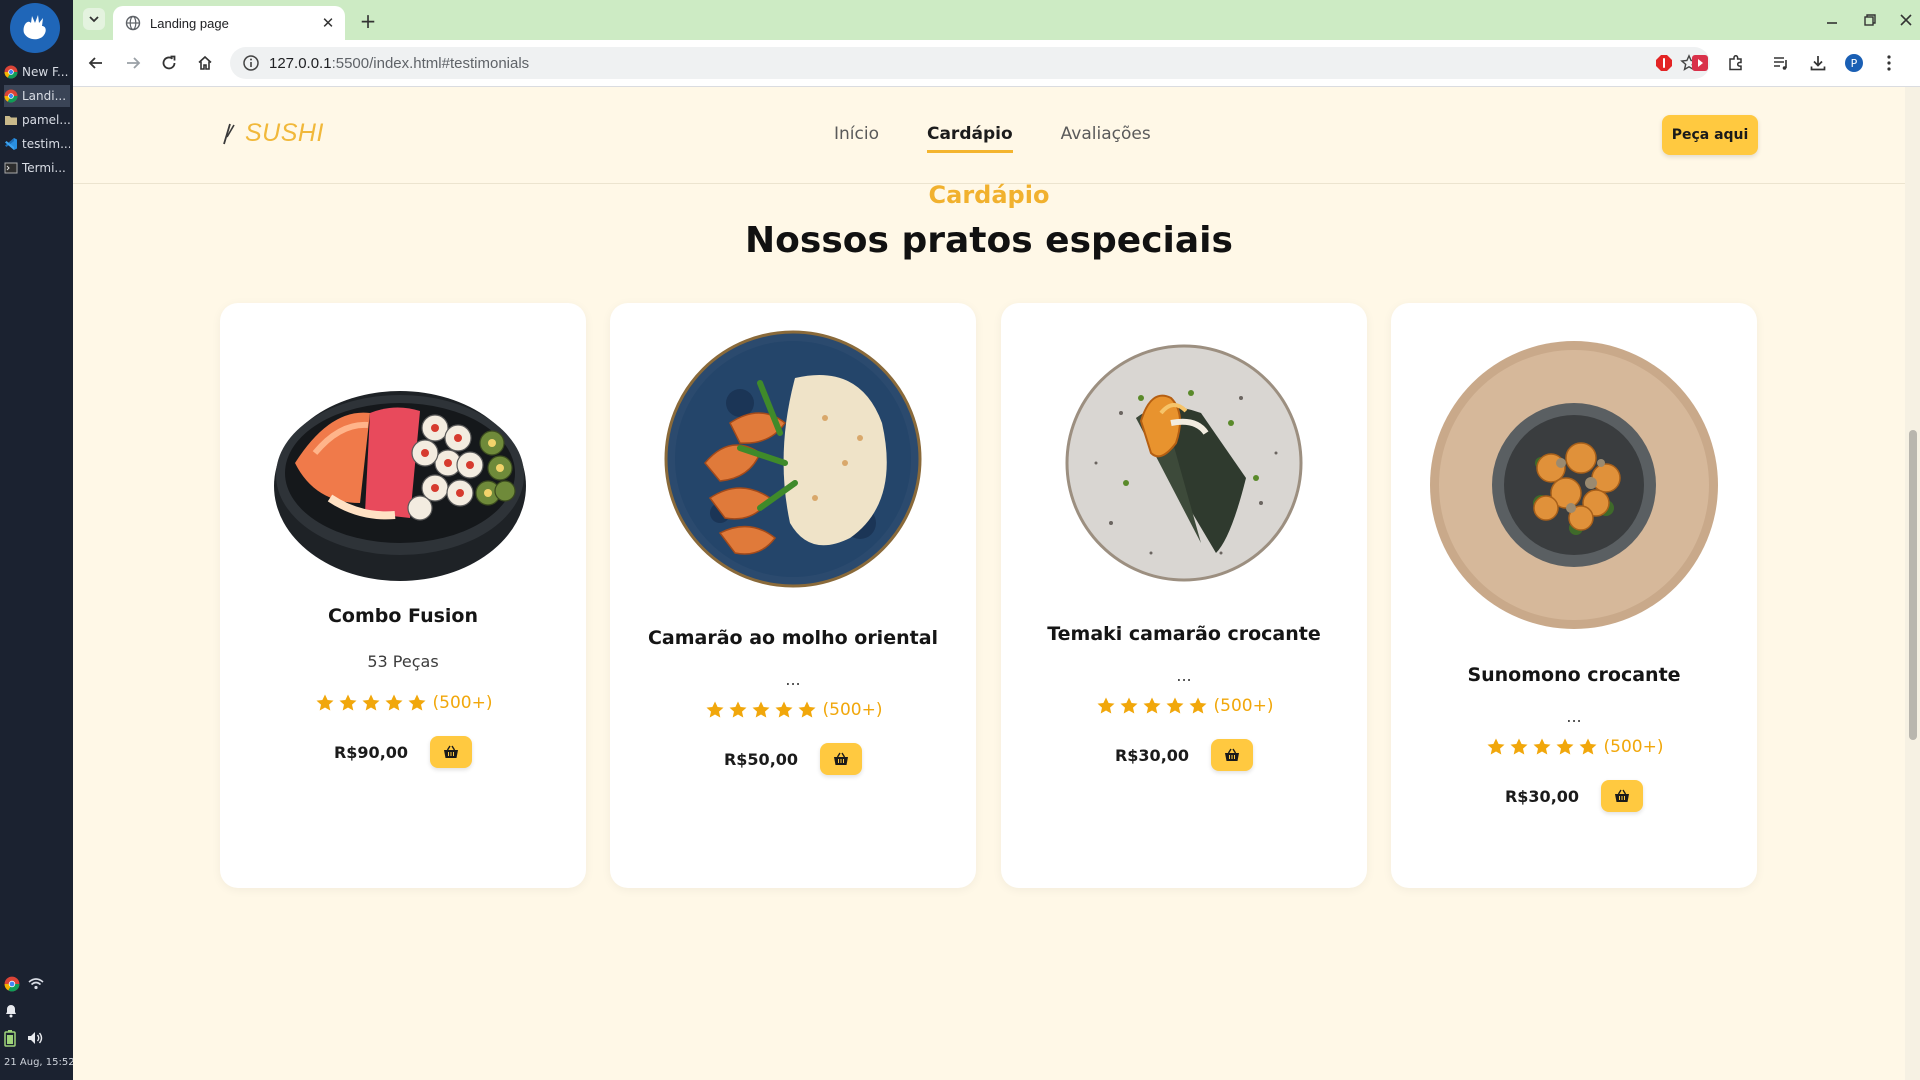 This screenshot has height=1080, width=1920. I want to click on combo-fusion-image, so click(400, 486).